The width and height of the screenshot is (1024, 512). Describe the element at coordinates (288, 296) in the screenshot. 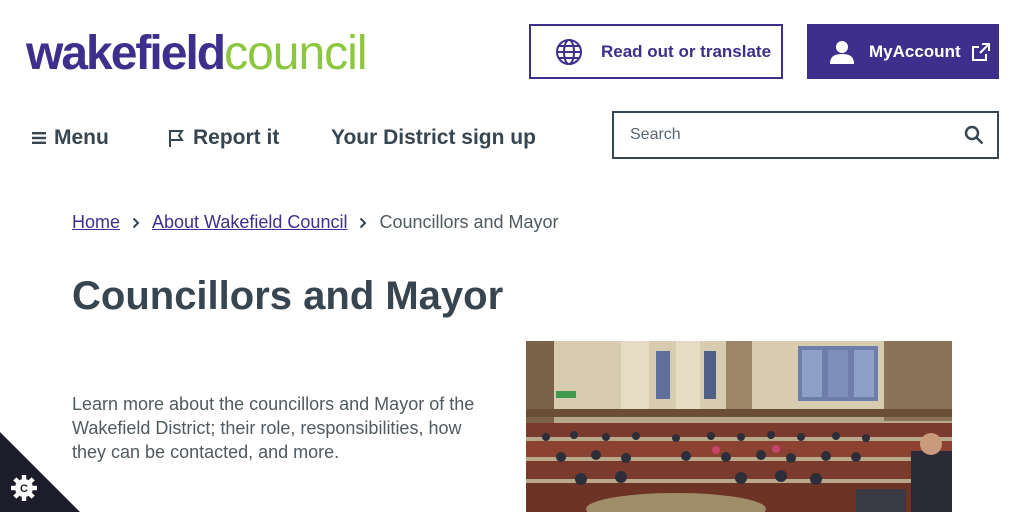

I see `page-title: Councillors and Mayor` at that location.